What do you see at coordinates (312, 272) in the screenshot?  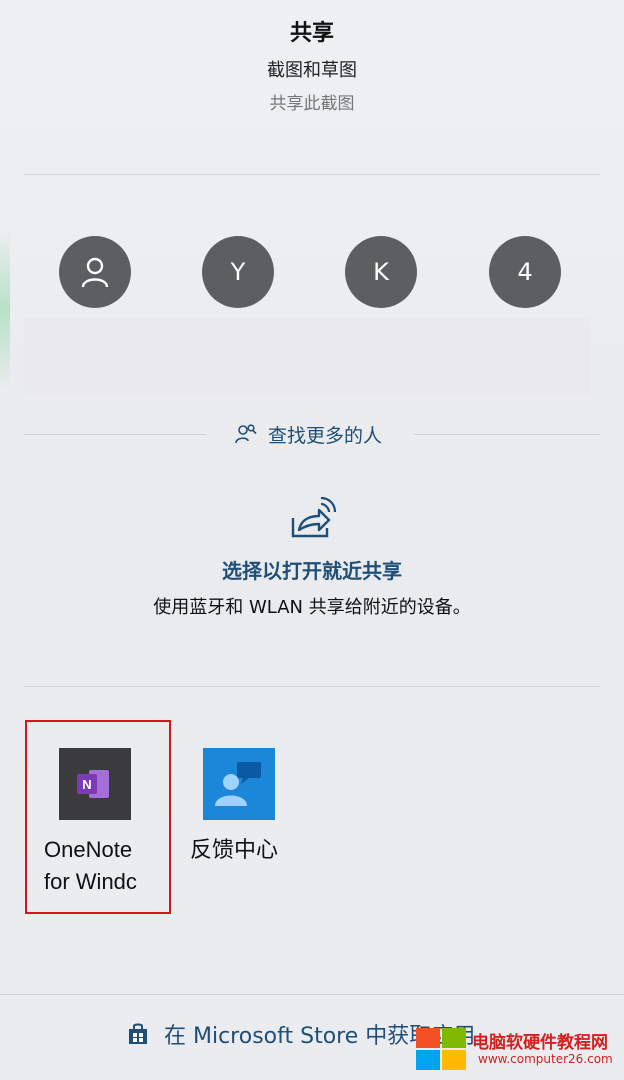 I see `contacts-row: Y K 4` at bounding box center [312, 272].